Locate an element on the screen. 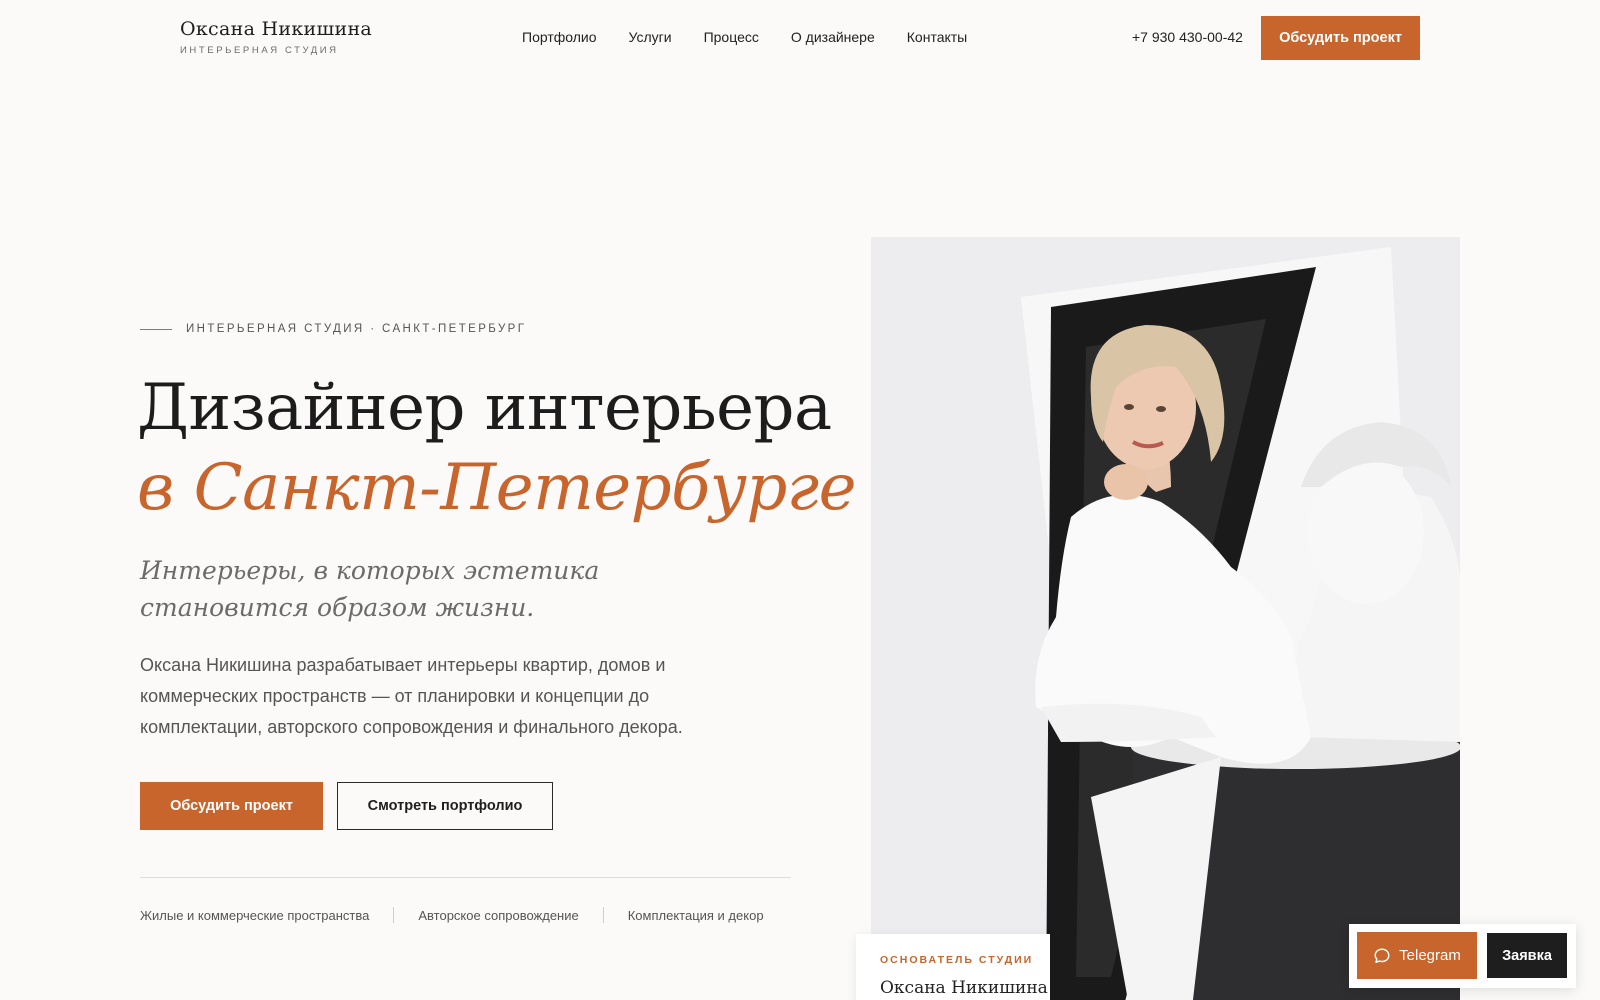  phone-link: +7 930 430-00-42 is located at coordinates (1187, 37).